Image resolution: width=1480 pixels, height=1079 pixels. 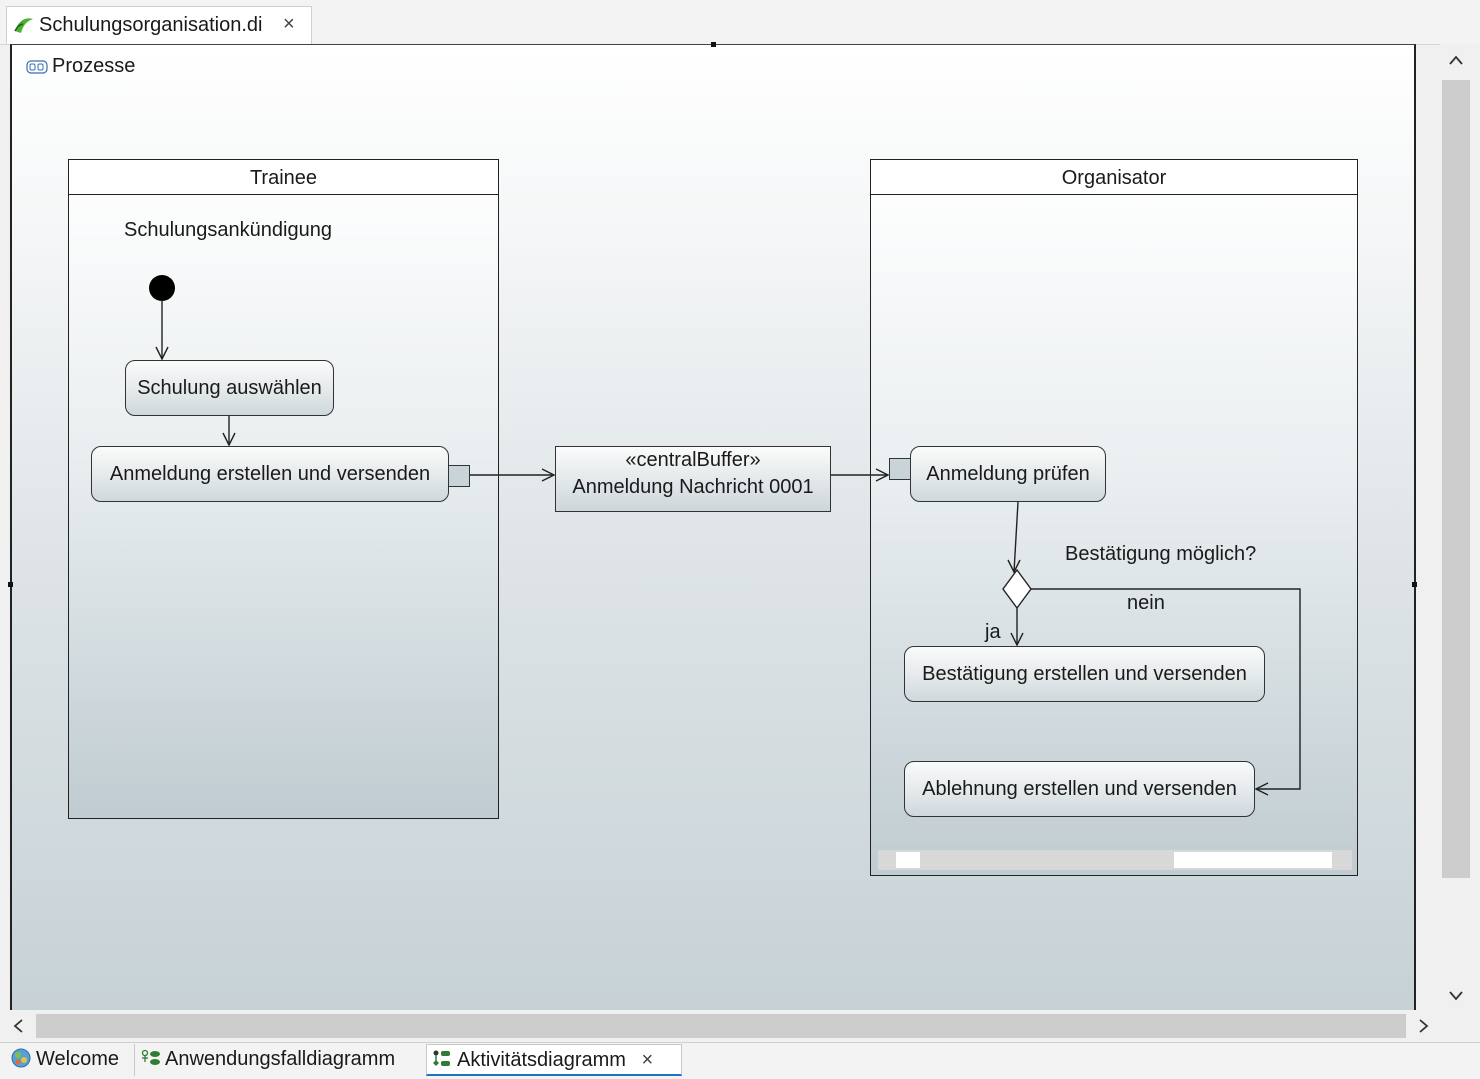 I want to click on horizontal-scrollbar-thumb, so click(x=721, y=1026).